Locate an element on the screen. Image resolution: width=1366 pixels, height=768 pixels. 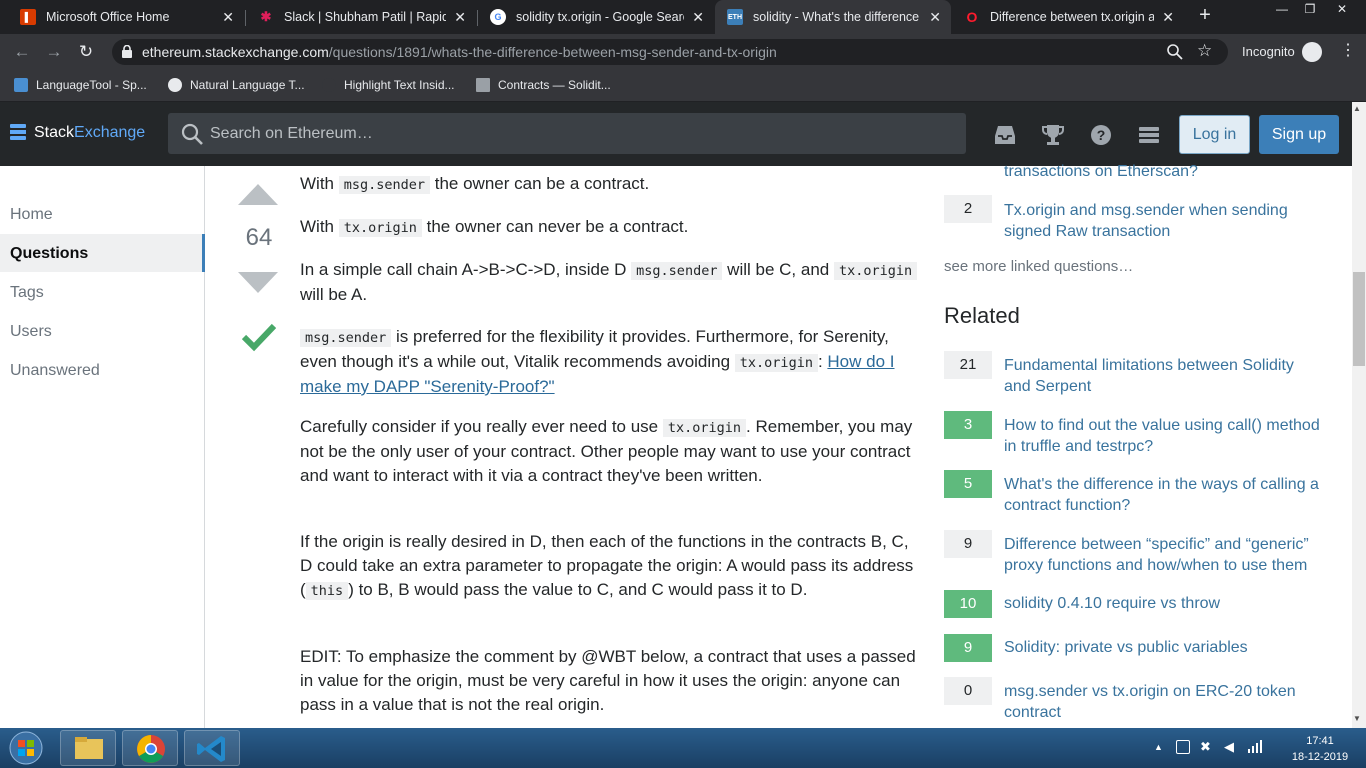
network-warning-icon: ✖ is located at coordinates (1205, 747).